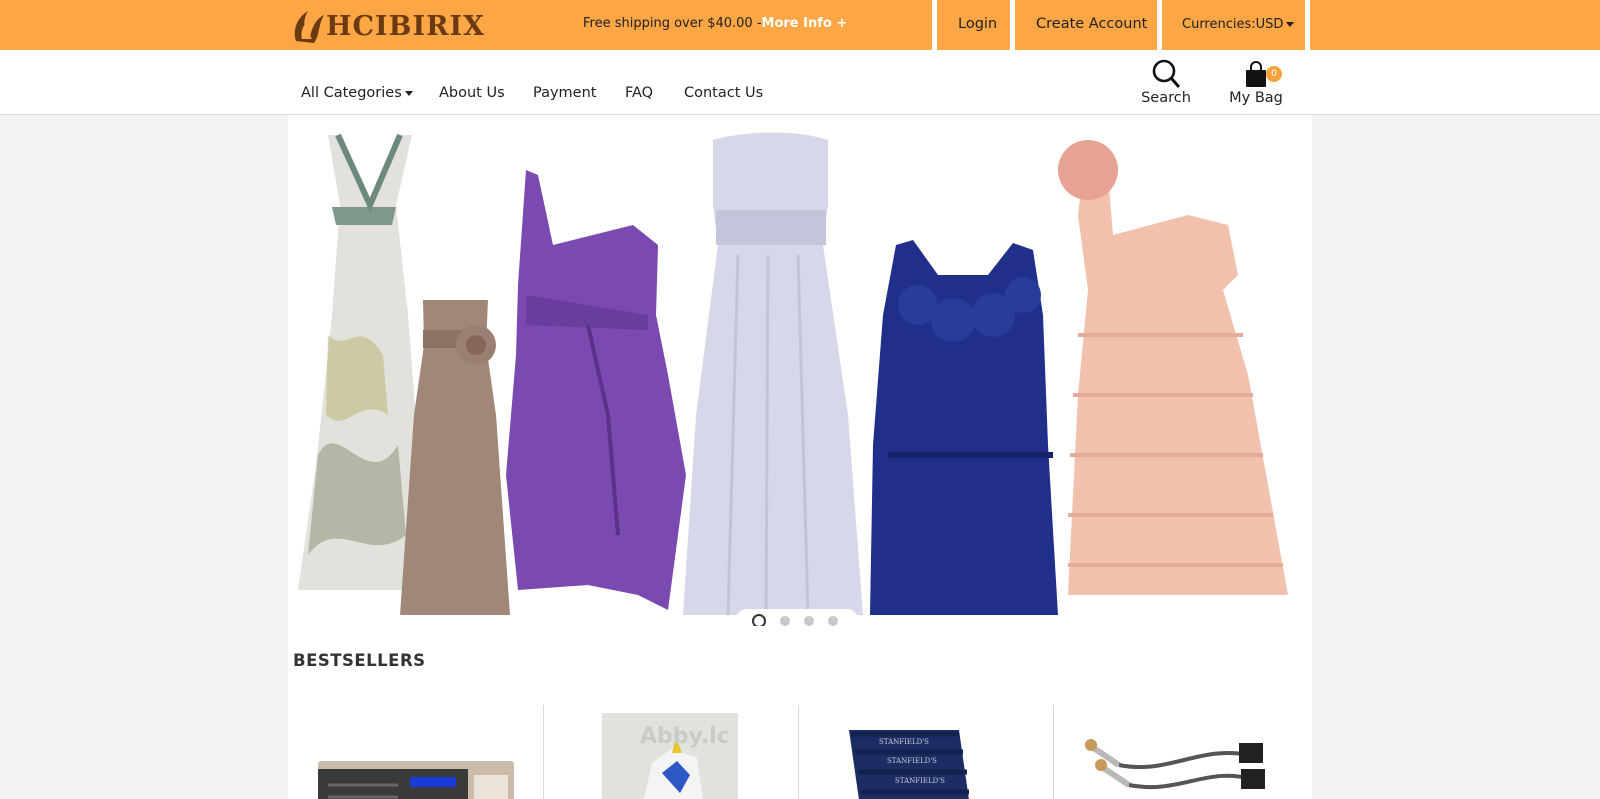  I want to click on bestsellers-title: BESTSELLERS, so click(359, 660).